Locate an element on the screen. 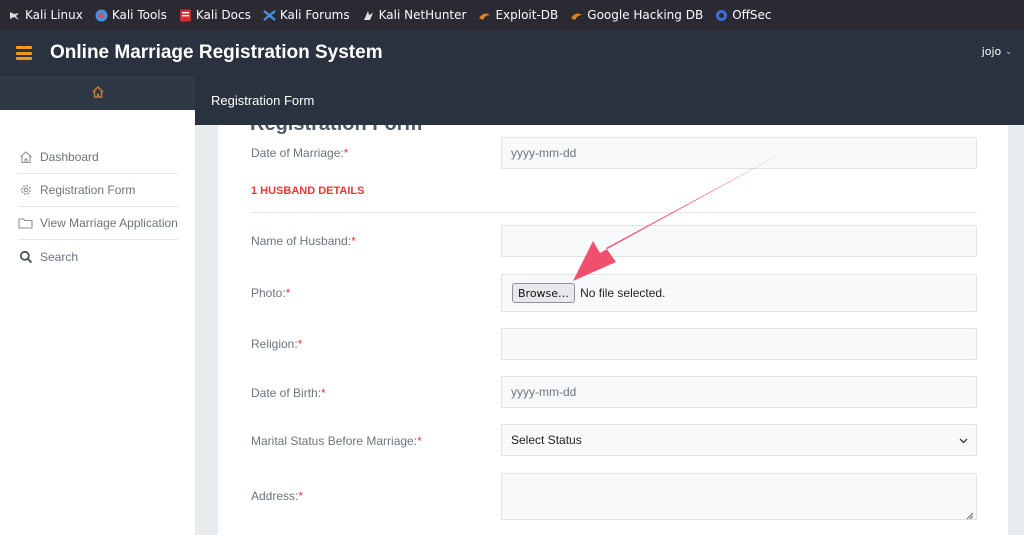 The image size is (1024, 535). bookmark-ghdb: Google Hacking DB is located at coordinates (636, 15).